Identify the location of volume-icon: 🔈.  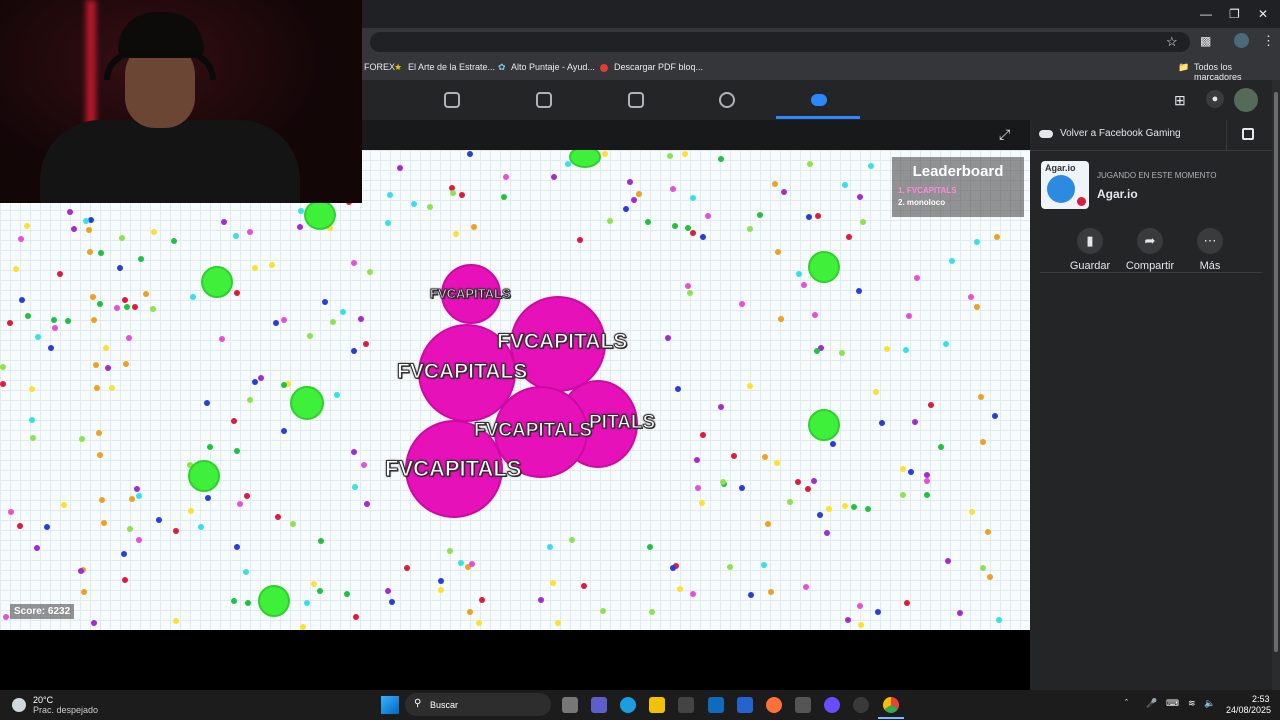
(1209, 703).